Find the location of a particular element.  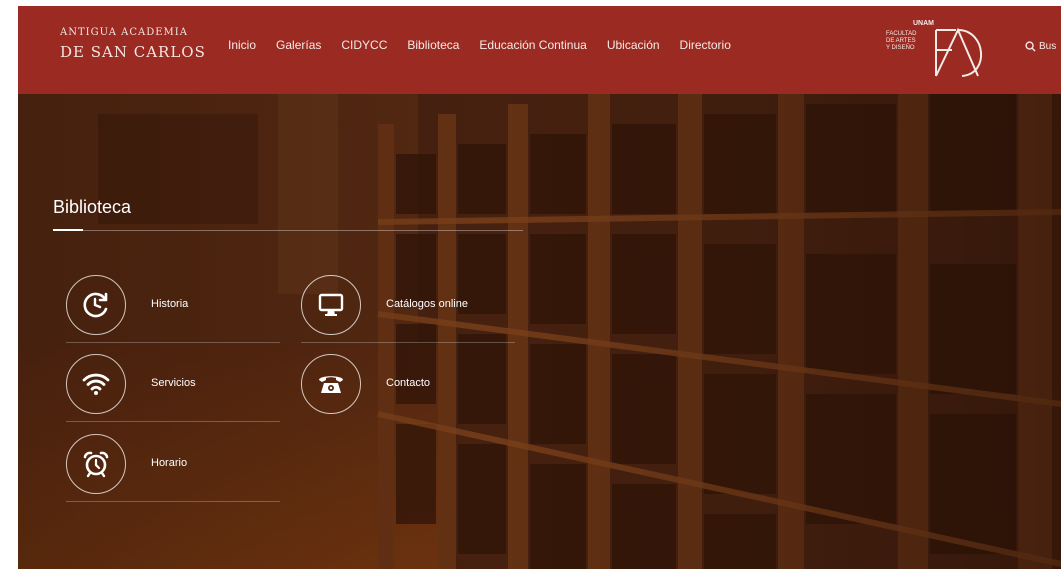

menu-label-historia: Historia is located at coordinates (170, 304).